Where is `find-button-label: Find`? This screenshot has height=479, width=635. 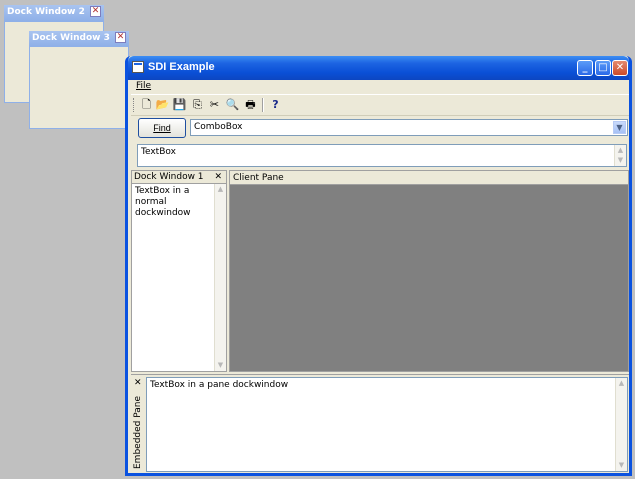 find-button-label: Find is located at coordinates (162, 128).